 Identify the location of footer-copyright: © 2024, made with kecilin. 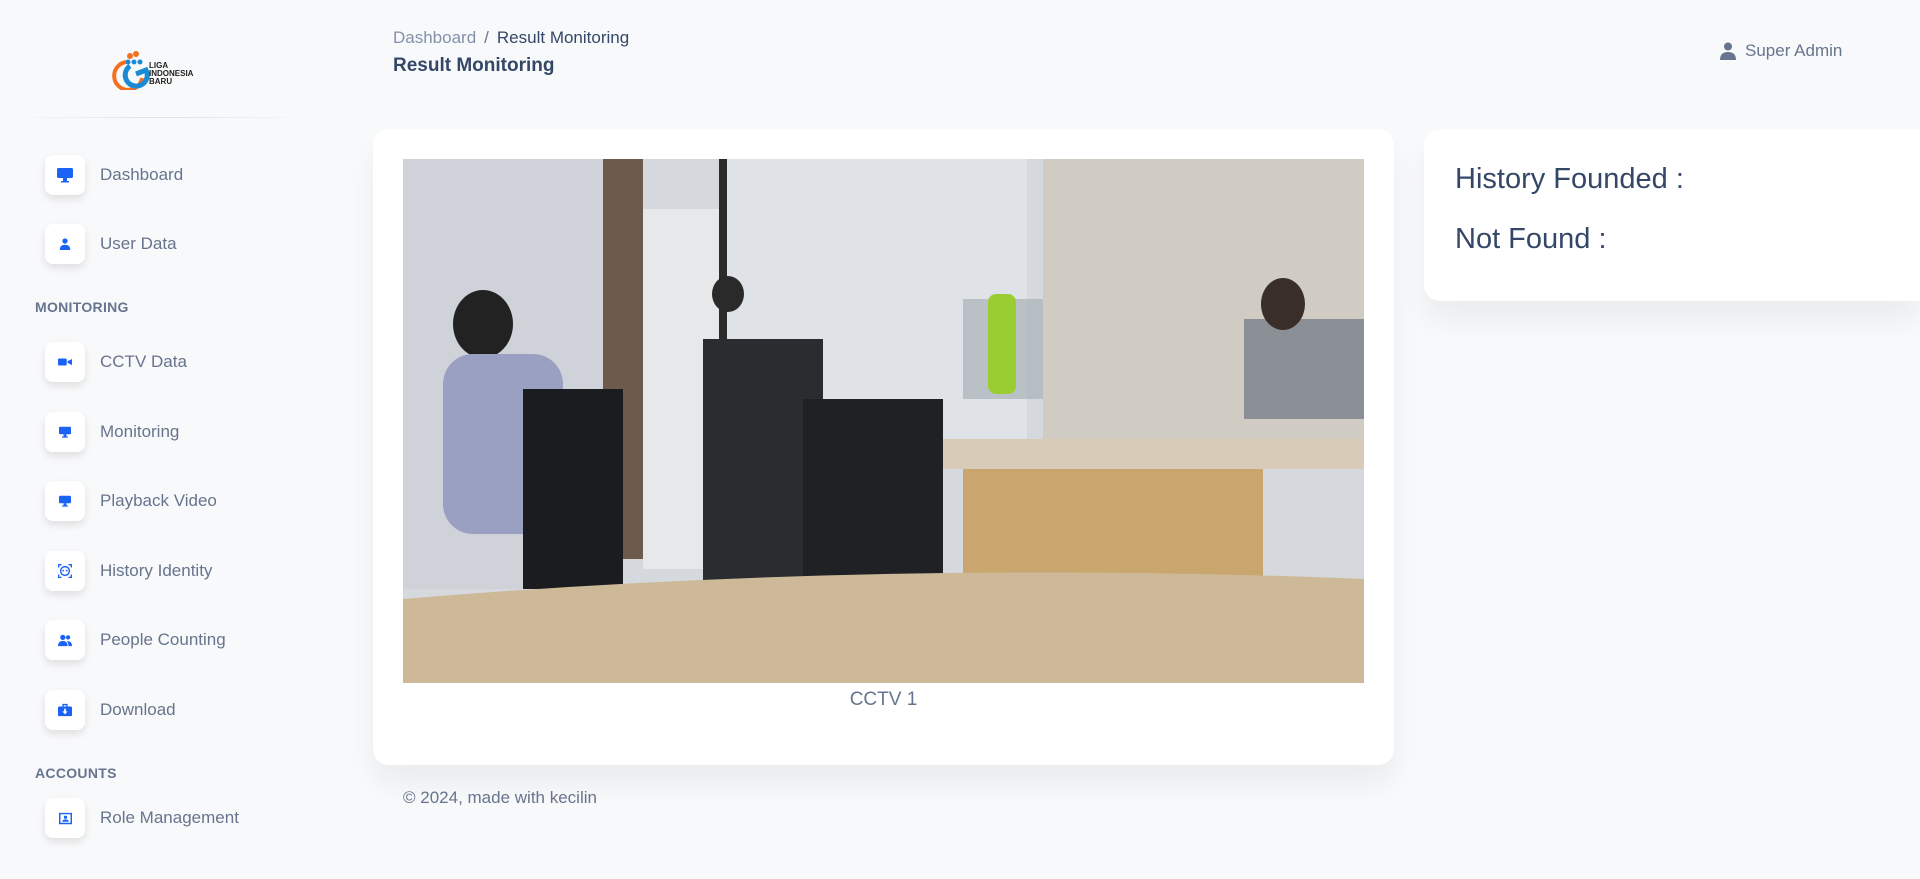
(500, 797).